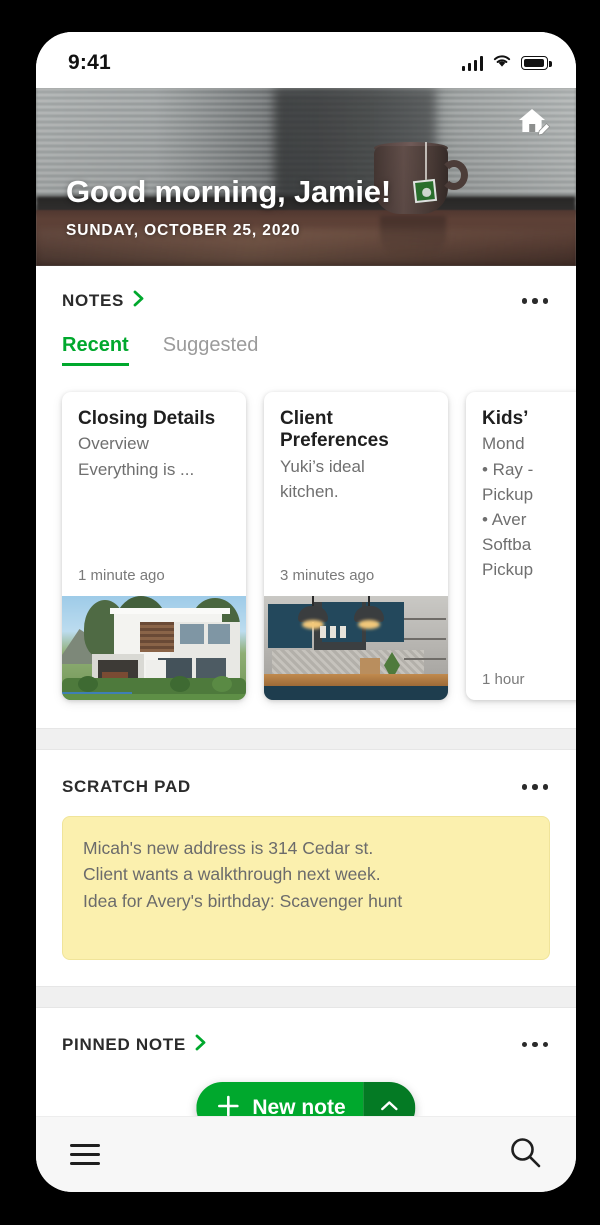  I want to click on pinned-note-title: PINNED NOTE, so click(124, 1044).